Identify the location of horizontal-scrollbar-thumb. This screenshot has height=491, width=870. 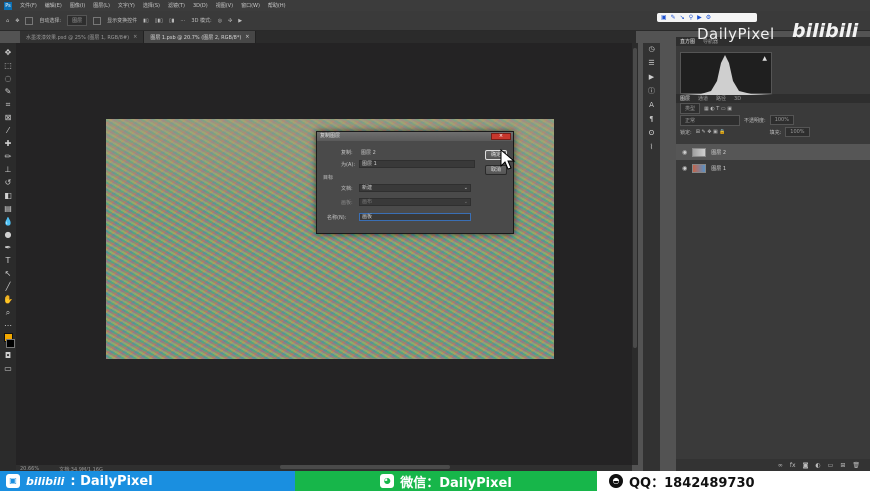
(365, 467).